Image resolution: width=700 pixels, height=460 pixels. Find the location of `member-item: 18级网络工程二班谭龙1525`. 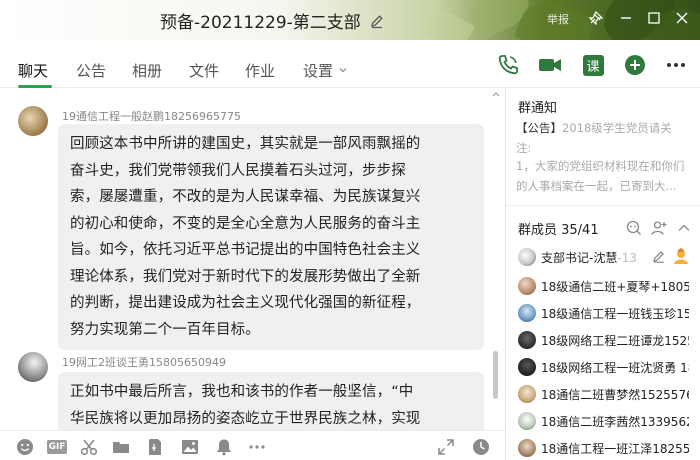

member-item: 18级网络工程二班谭龙1525 is located at coordinates (603, 341).